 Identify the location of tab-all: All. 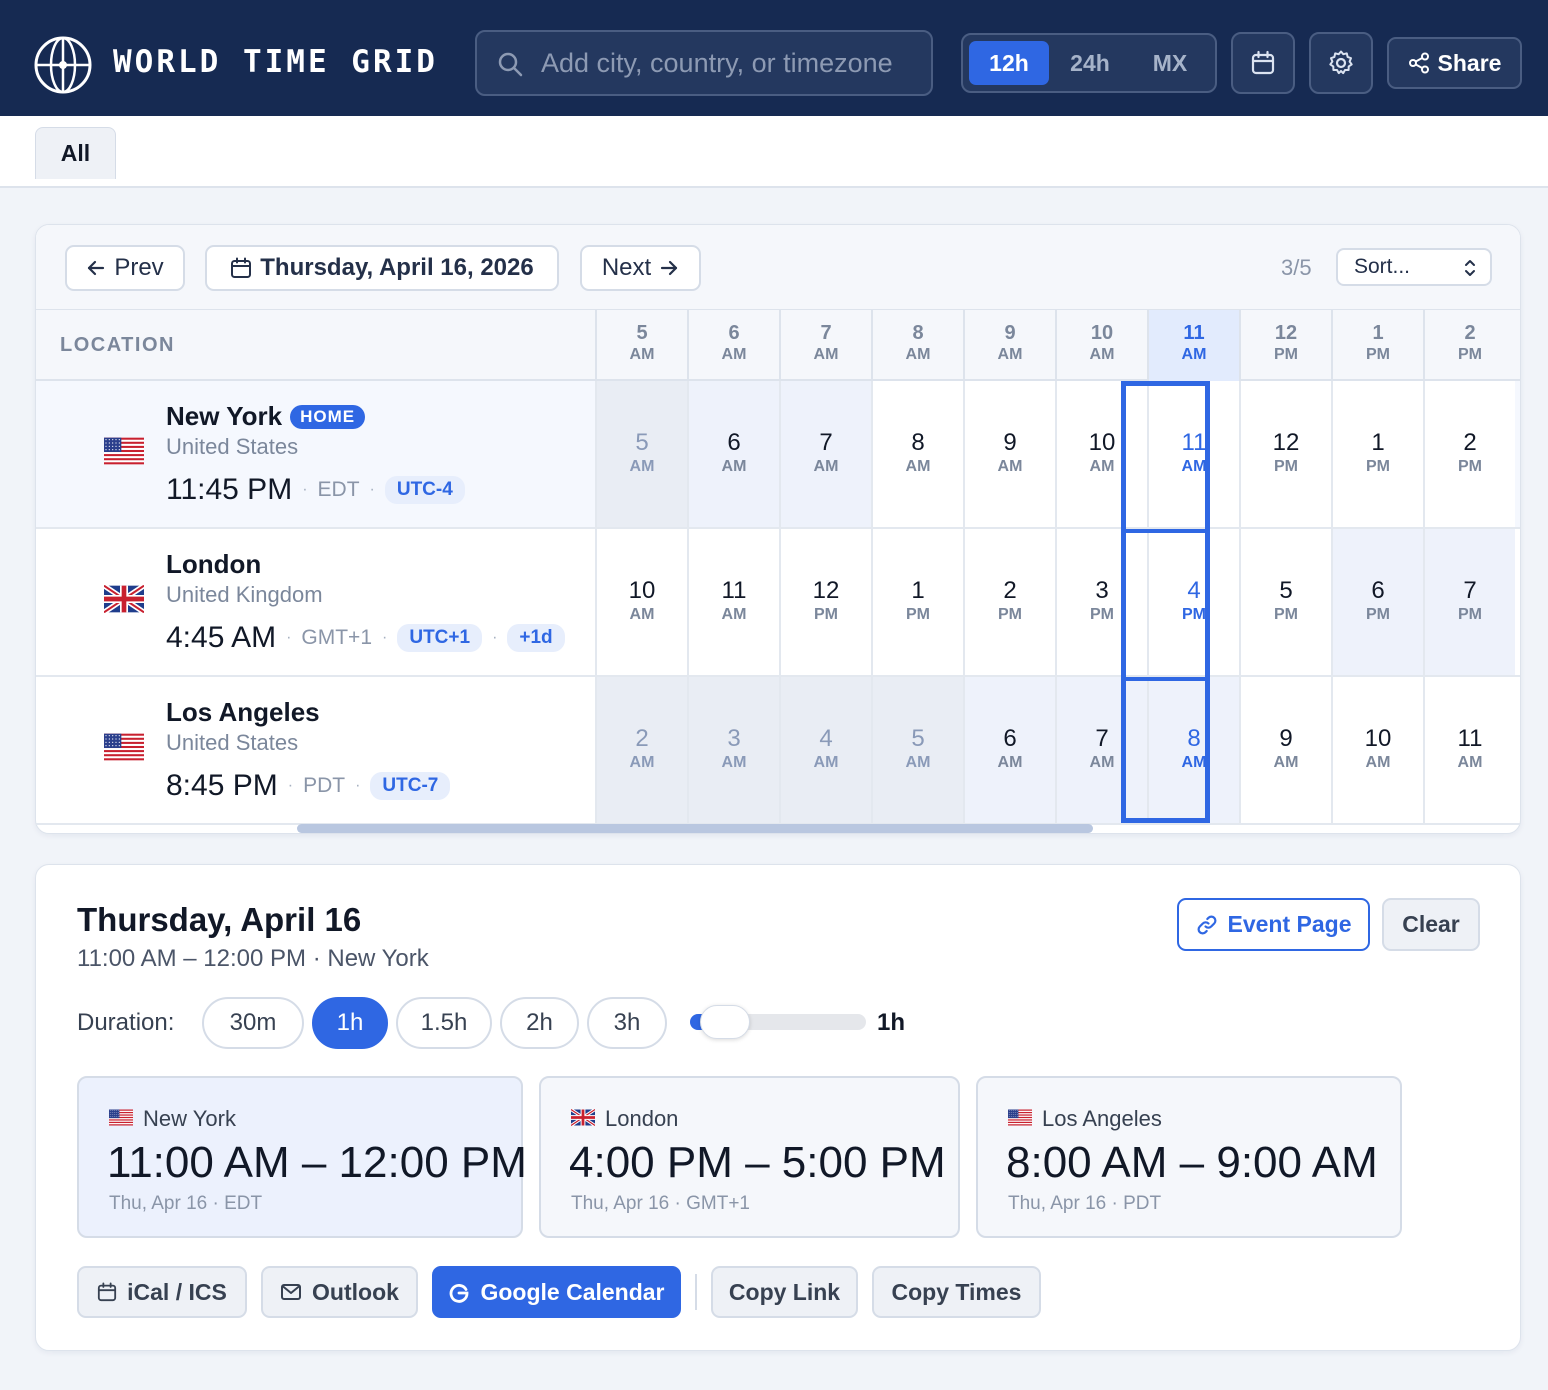
(75, 153).